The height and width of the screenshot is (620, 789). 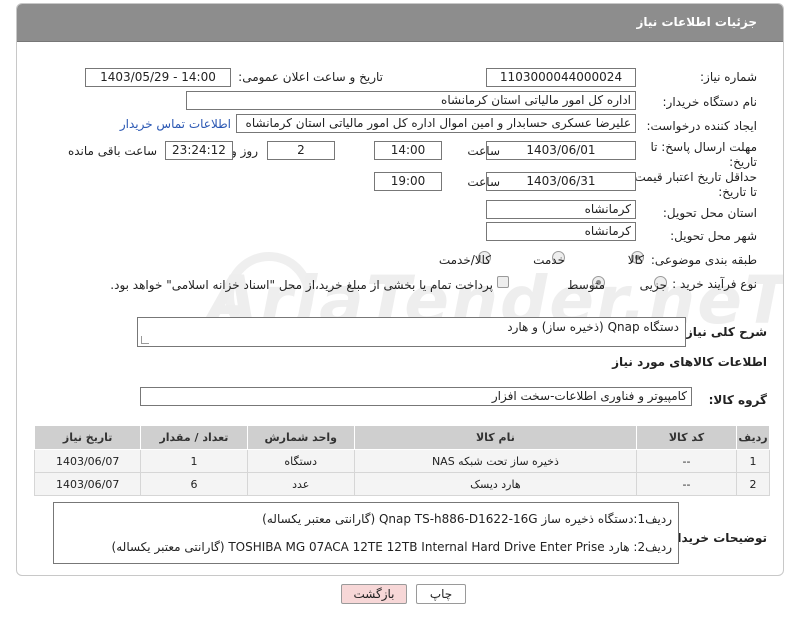 I want to click on cell-qty: 1, so click(x=194, y=461).